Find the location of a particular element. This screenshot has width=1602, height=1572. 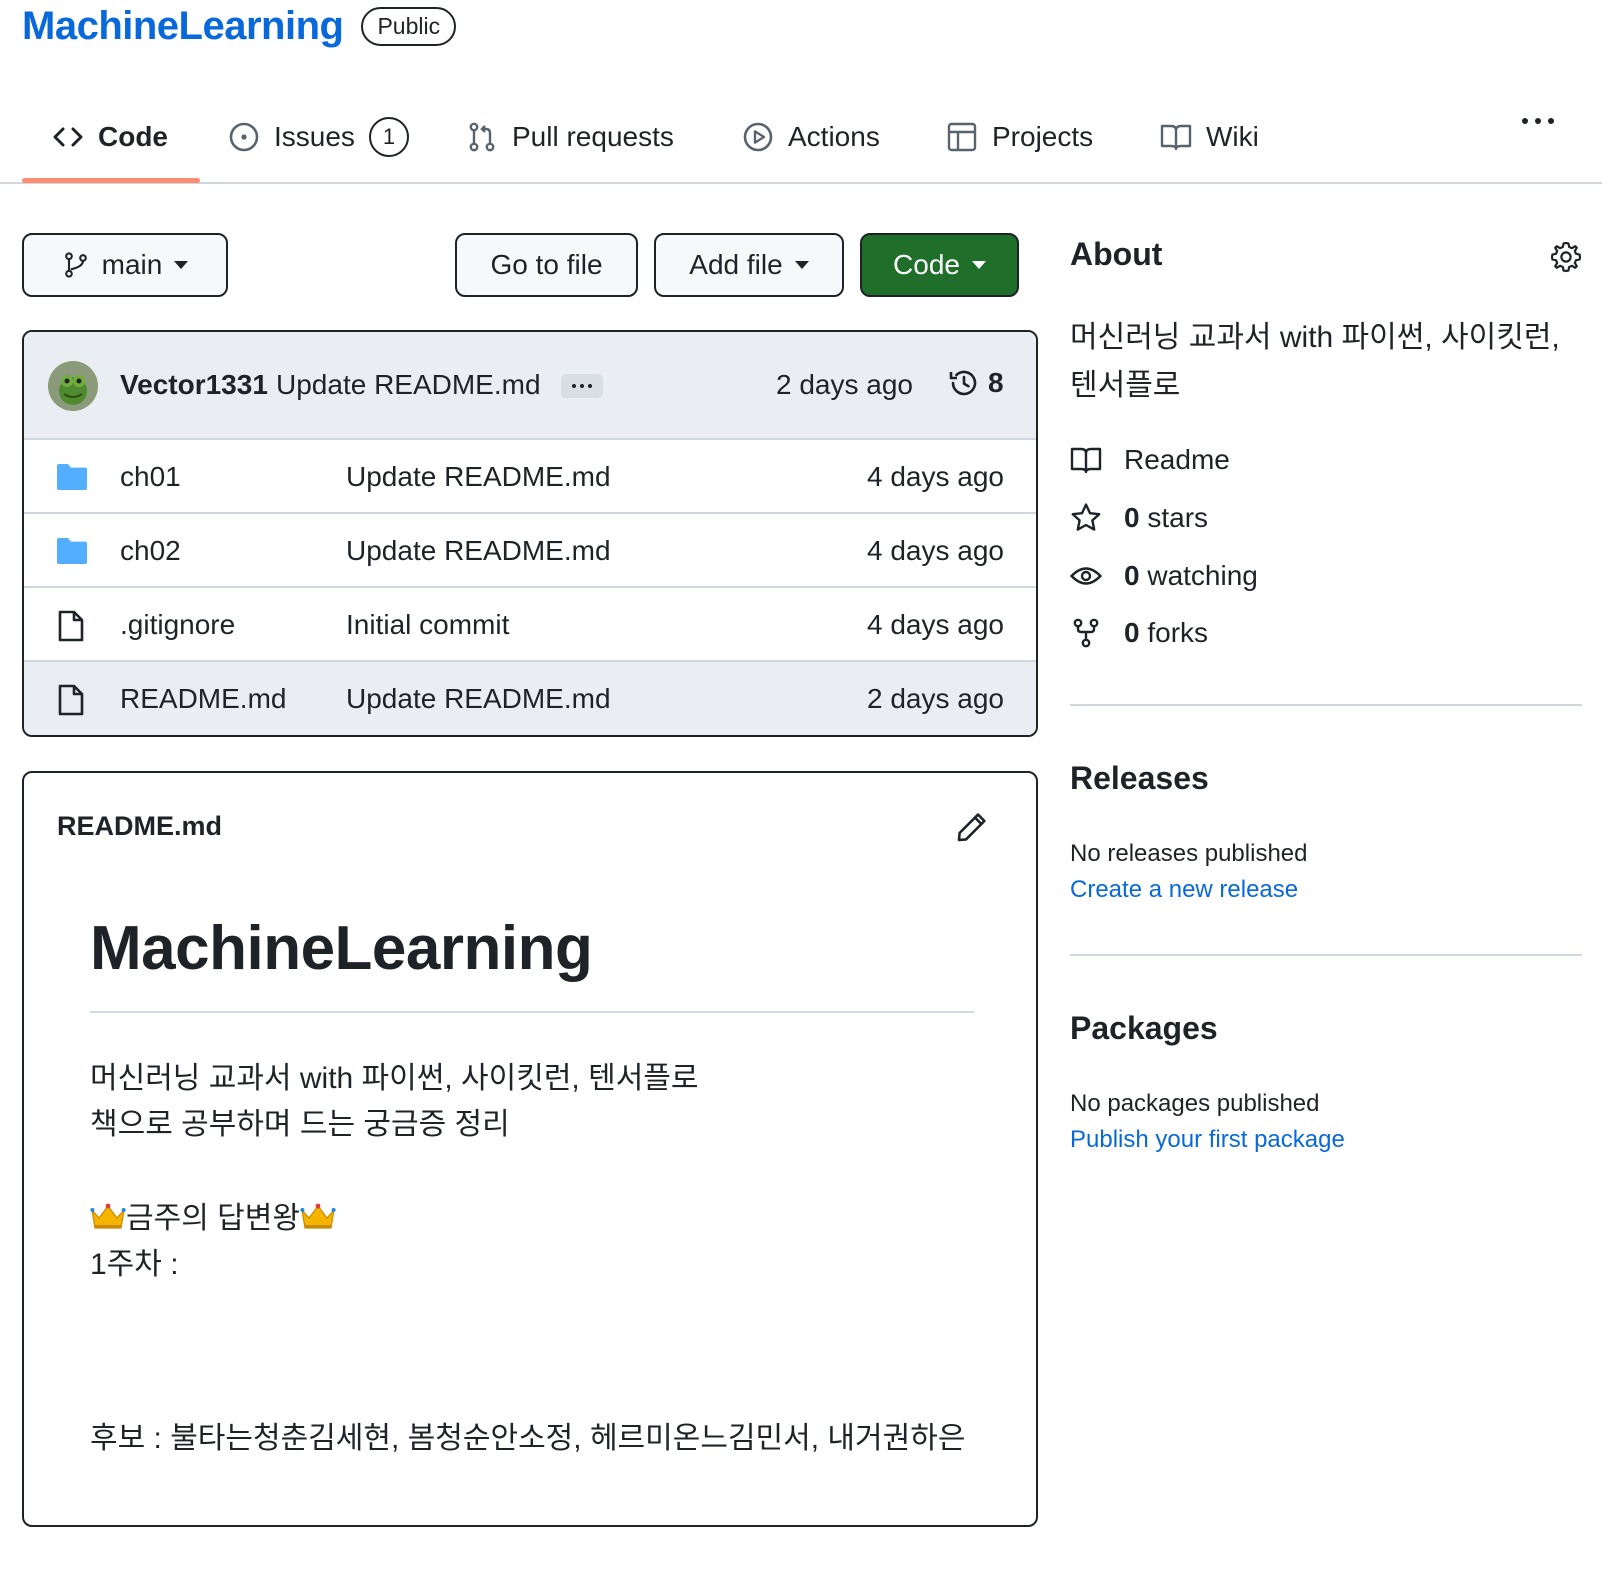

git-pull-request-icon is located at coordinates (482, 137).